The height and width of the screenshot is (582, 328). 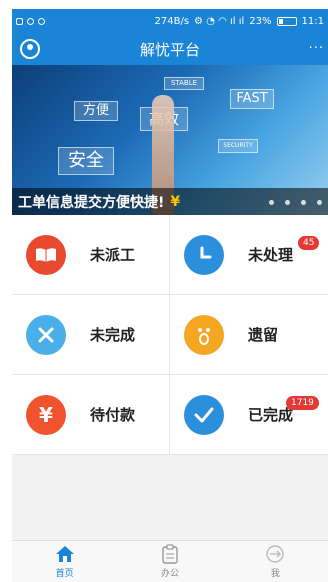 I want to click on network-speed: 274B/s, so click(x=172, y=21).